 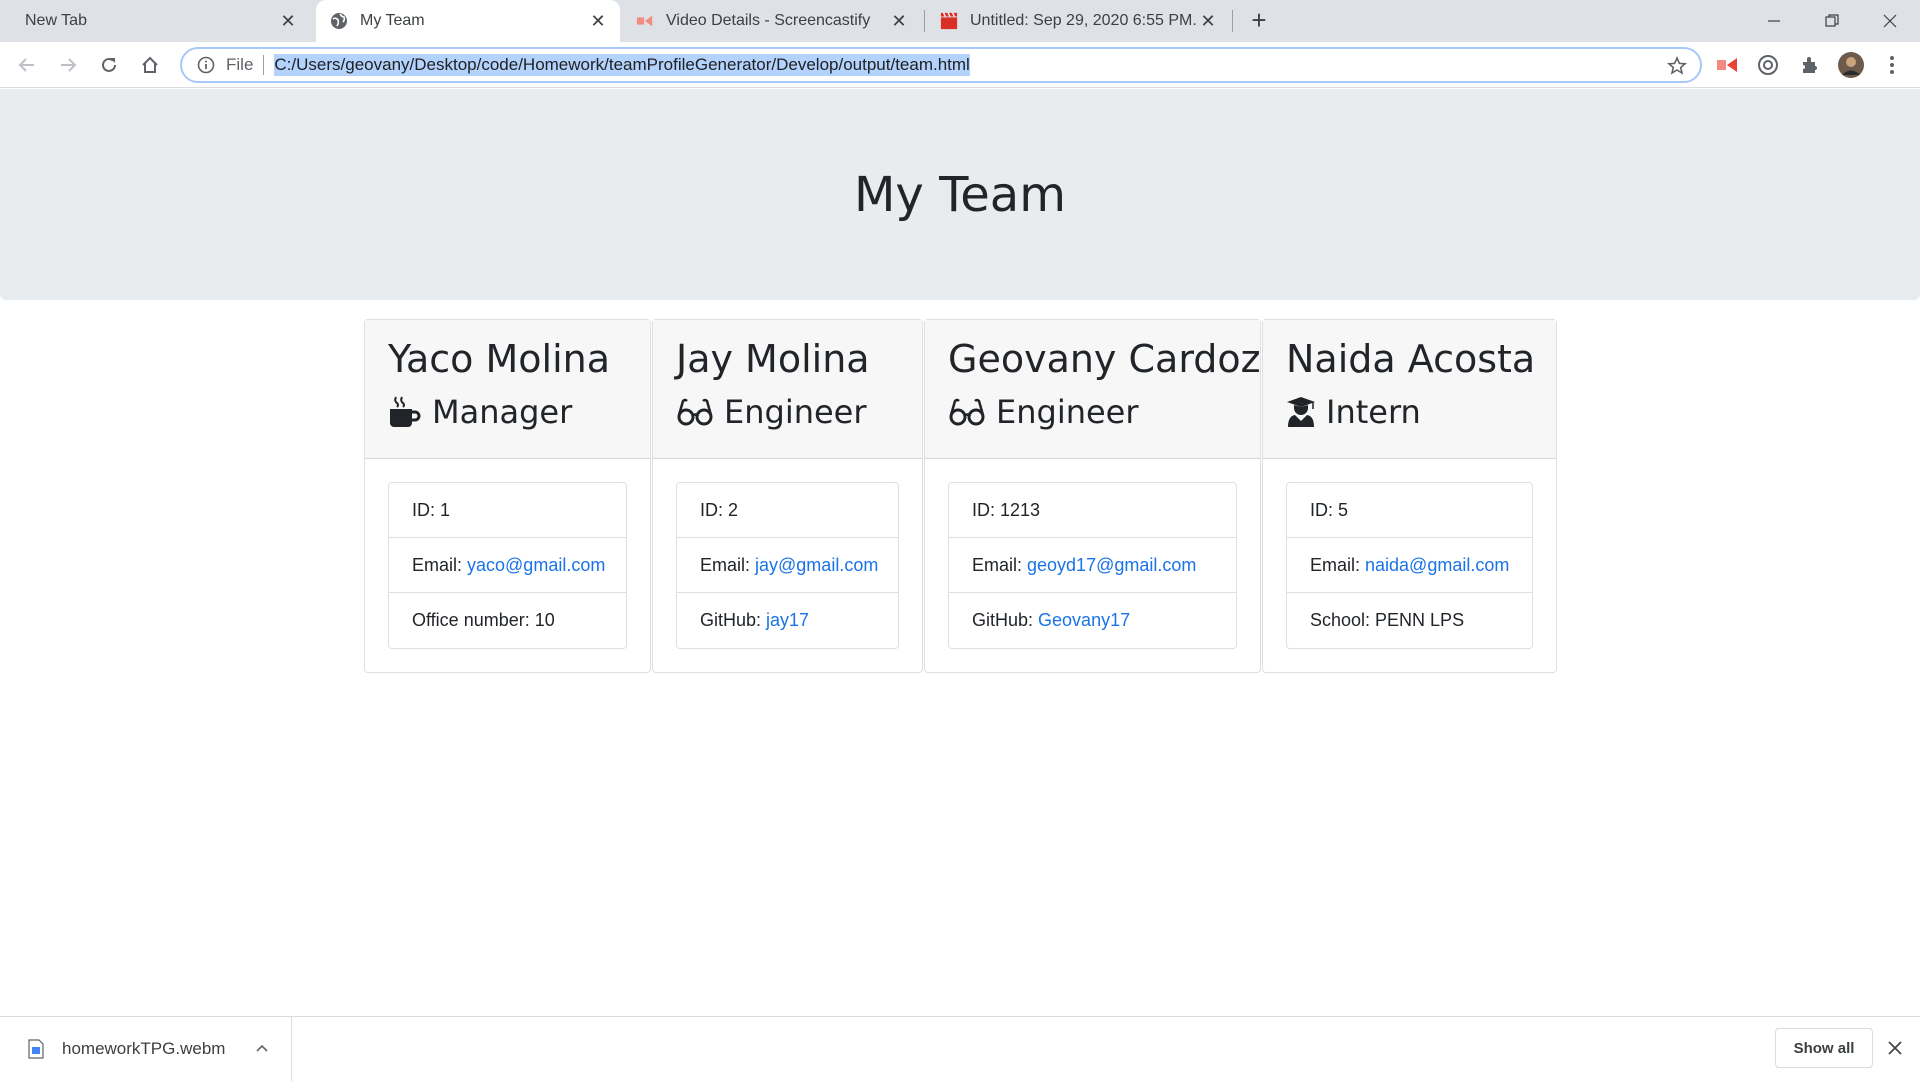 I want to click on bookmark-star-icon, so click(x=1677, y=66).